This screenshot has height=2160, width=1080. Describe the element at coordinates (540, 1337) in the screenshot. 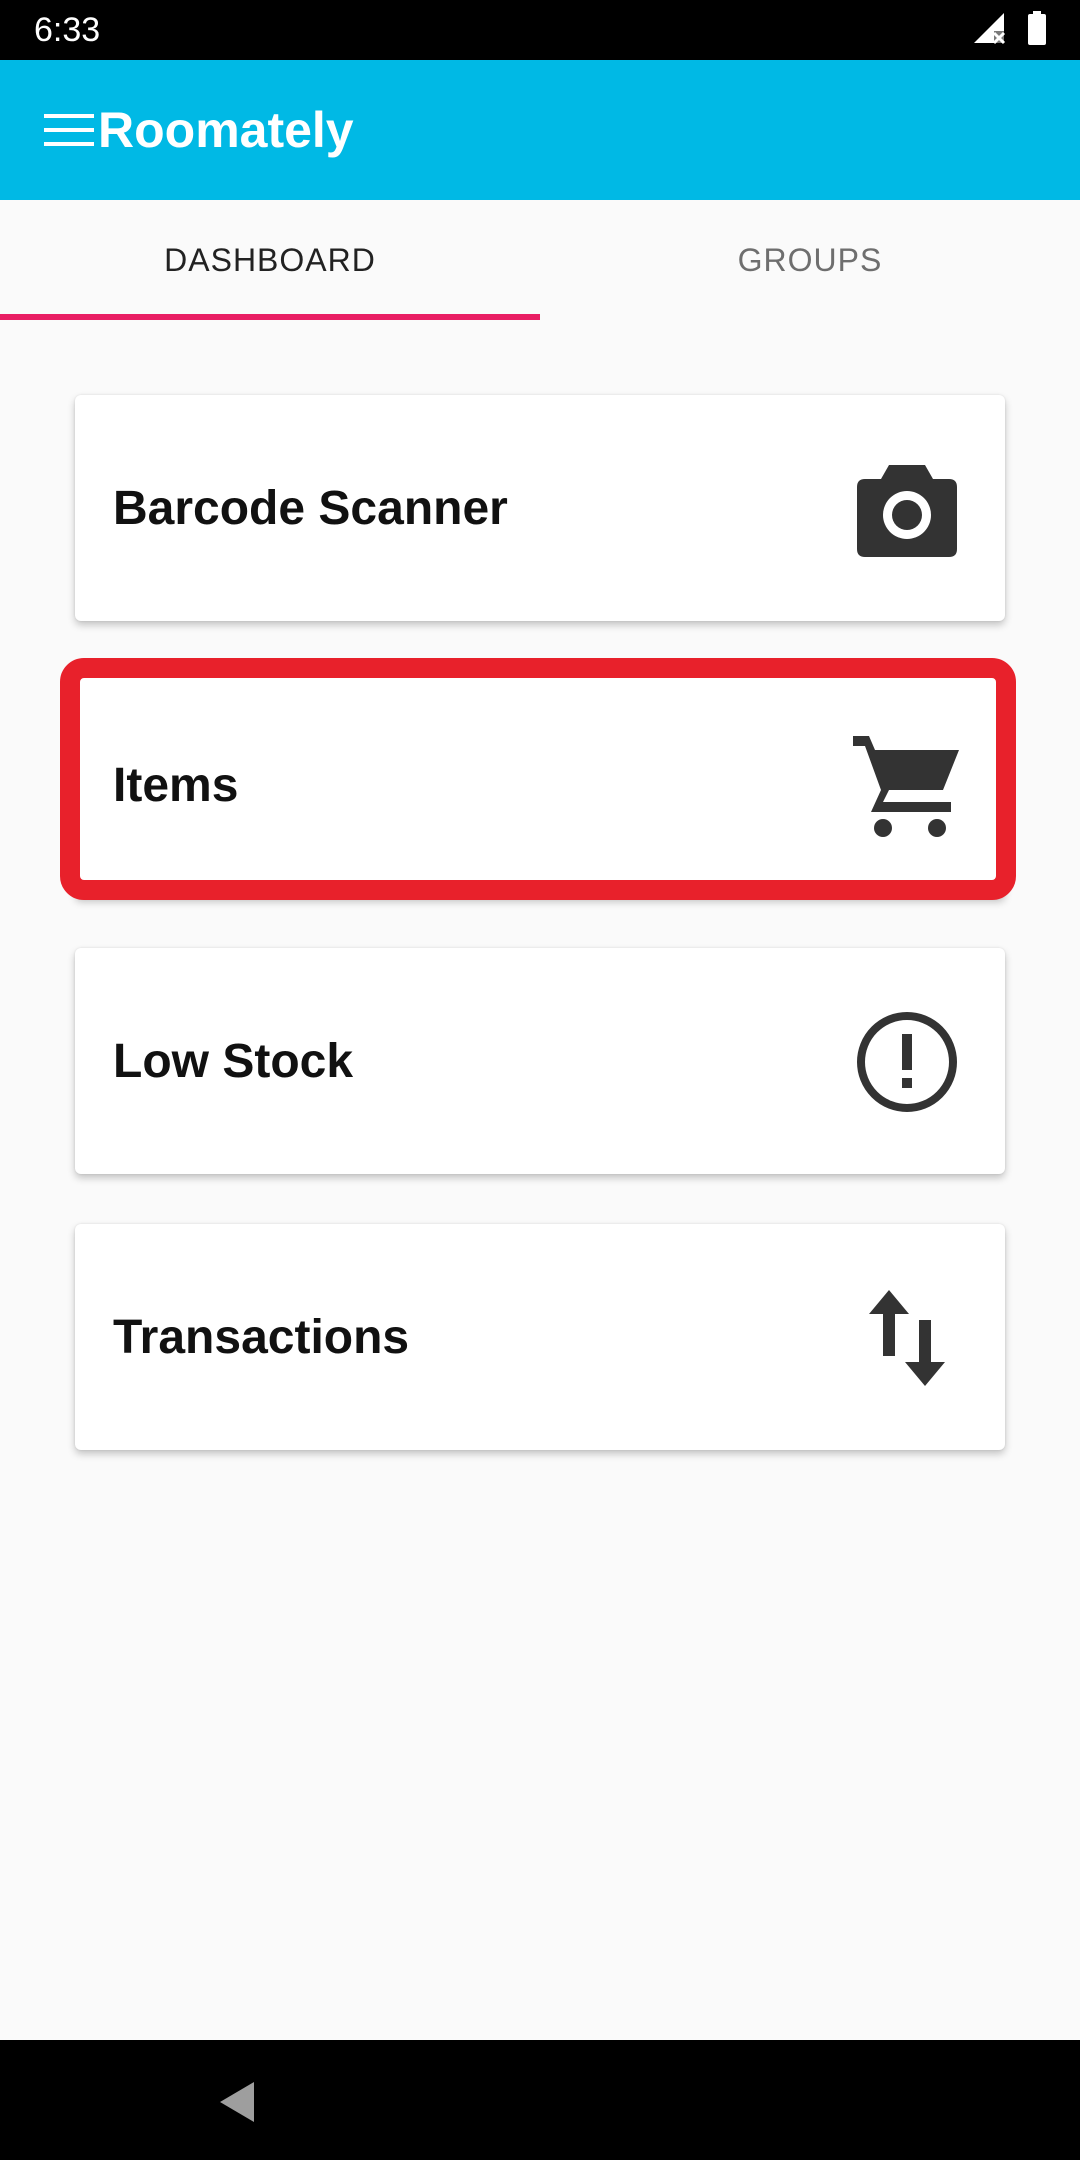

I see `card-transactions: Transactions` at that location.